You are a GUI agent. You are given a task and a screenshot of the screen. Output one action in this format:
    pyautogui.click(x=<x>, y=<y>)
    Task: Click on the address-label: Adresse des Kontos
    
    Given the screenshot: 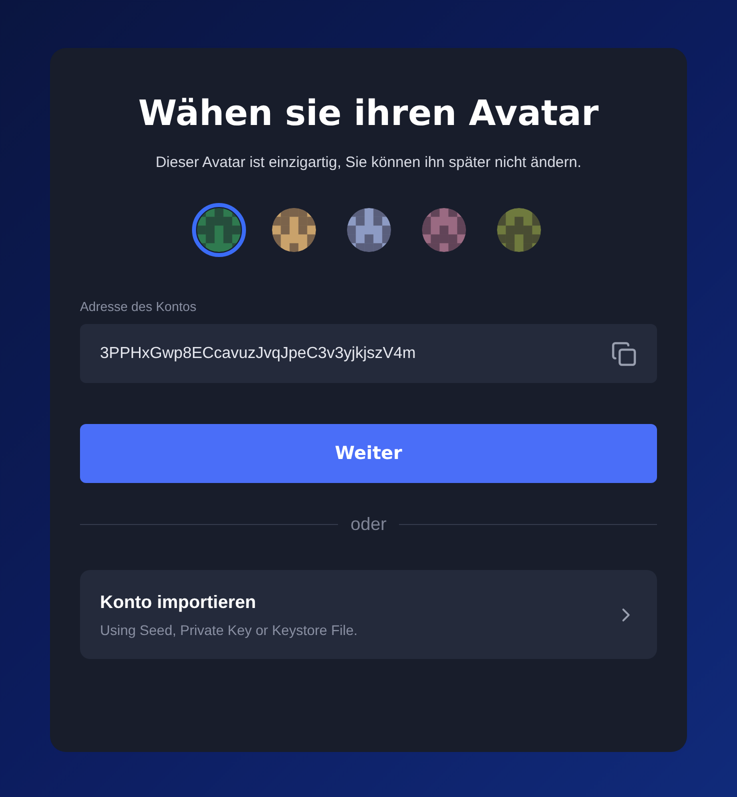 What is the action you would take?
    pyautogui.click(x=139, y=307)
    